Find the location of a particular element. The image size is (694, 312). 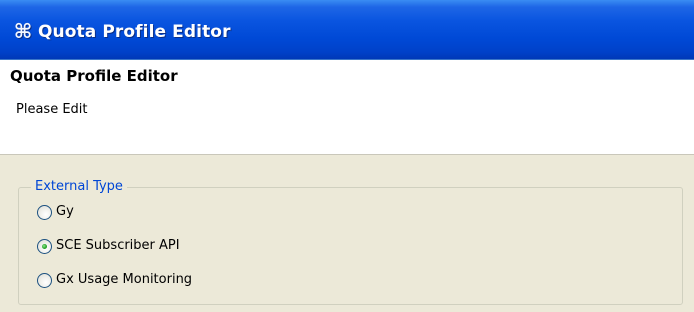

radio-button-sce-subscriber-api is located at coordinates (44, 246).